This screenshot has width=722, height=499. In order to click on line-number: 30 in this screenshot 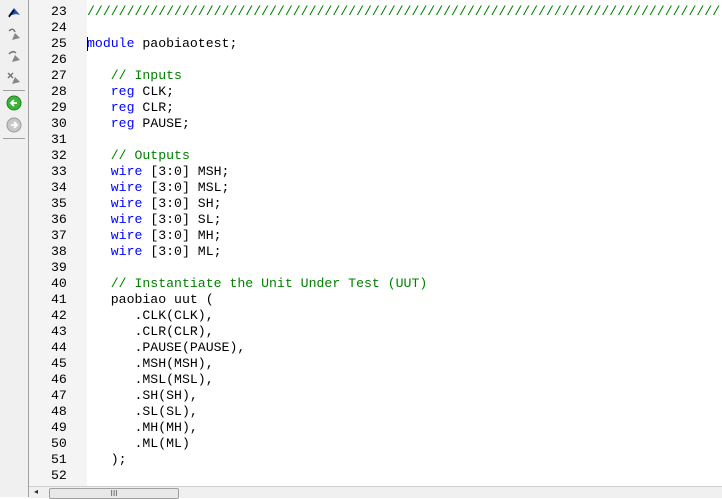, I will do `click(59, 123)`.